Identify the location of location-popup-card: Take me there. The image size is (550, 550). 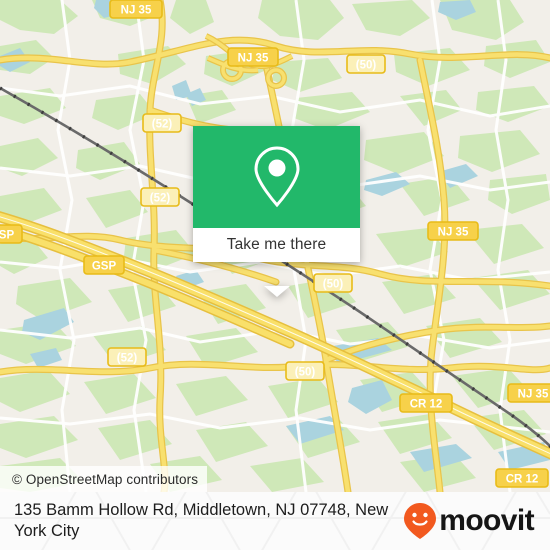
(276, 211).